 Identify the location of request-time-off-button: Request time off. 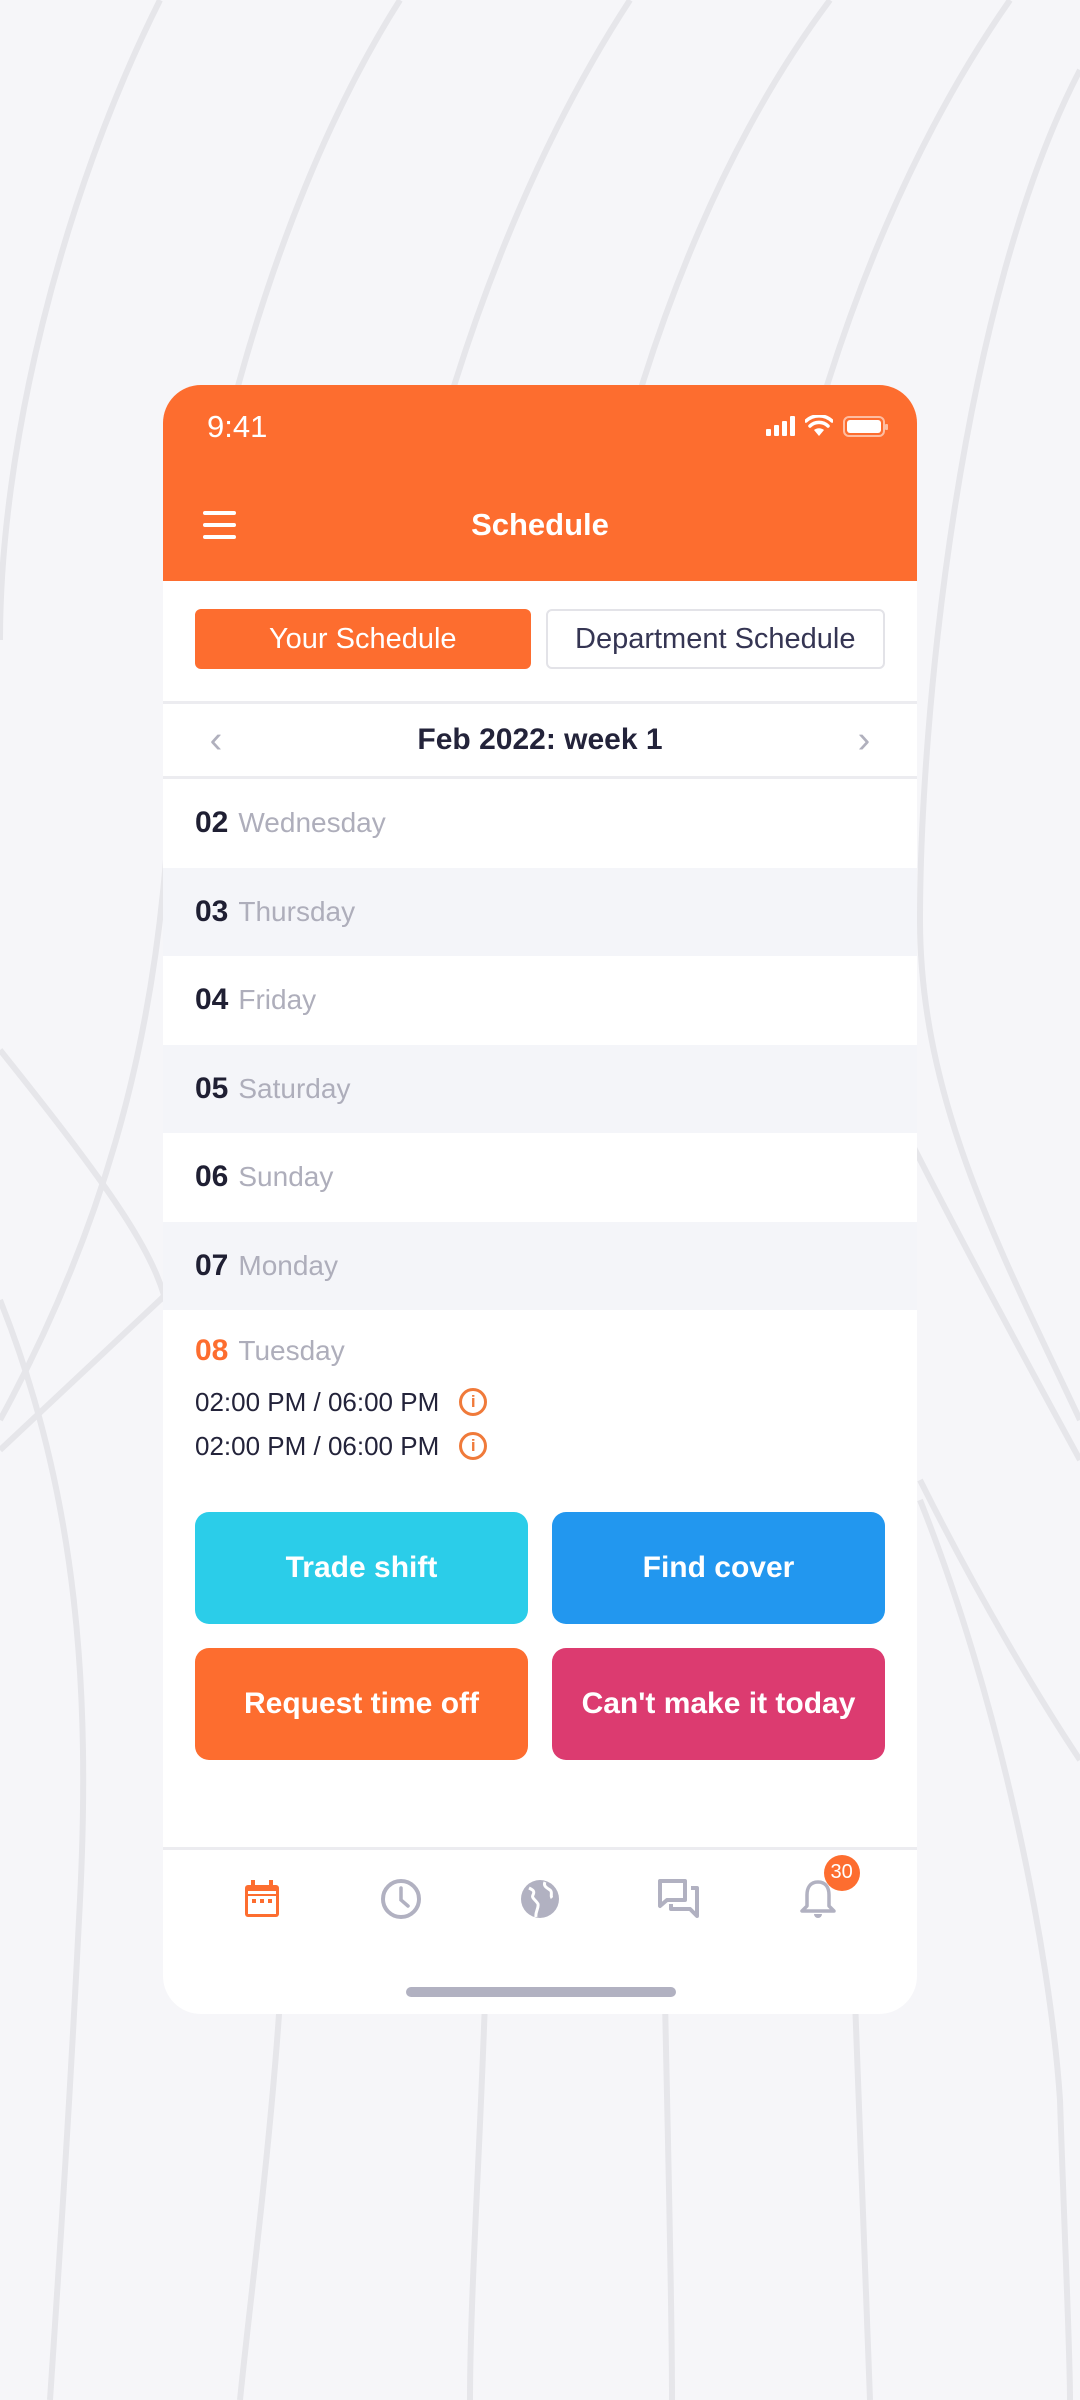
(361, 1704).